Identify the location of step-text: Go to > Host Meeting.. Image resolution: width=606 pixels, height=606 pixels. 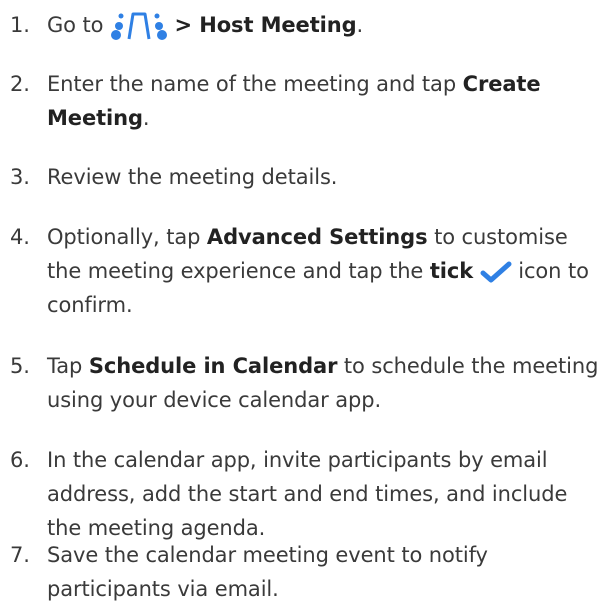
(325, 25).